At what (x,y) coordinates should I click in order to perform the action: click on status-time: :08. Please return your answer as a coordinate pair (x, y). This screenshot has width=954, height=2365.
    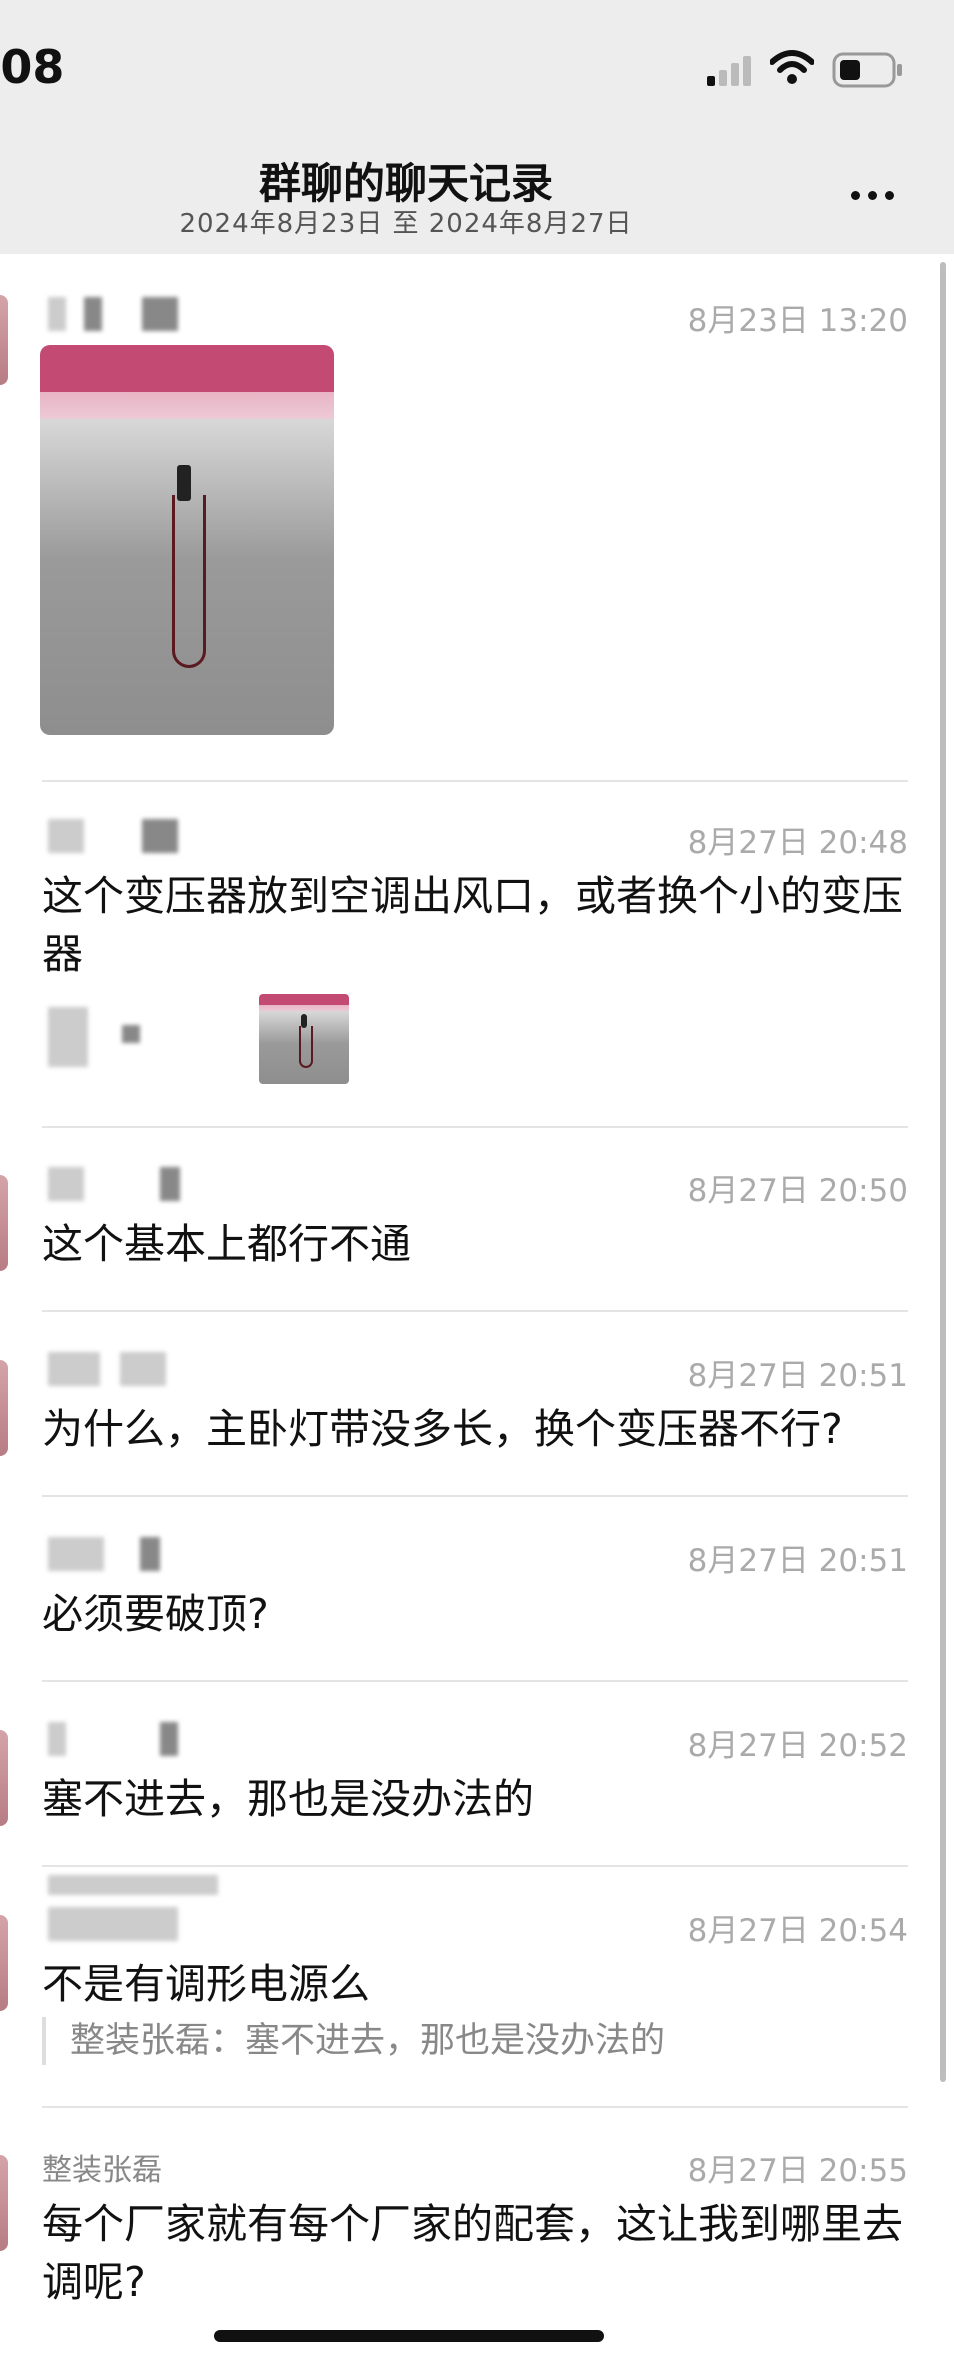
    Looking at the image, I should click on (32, 67).